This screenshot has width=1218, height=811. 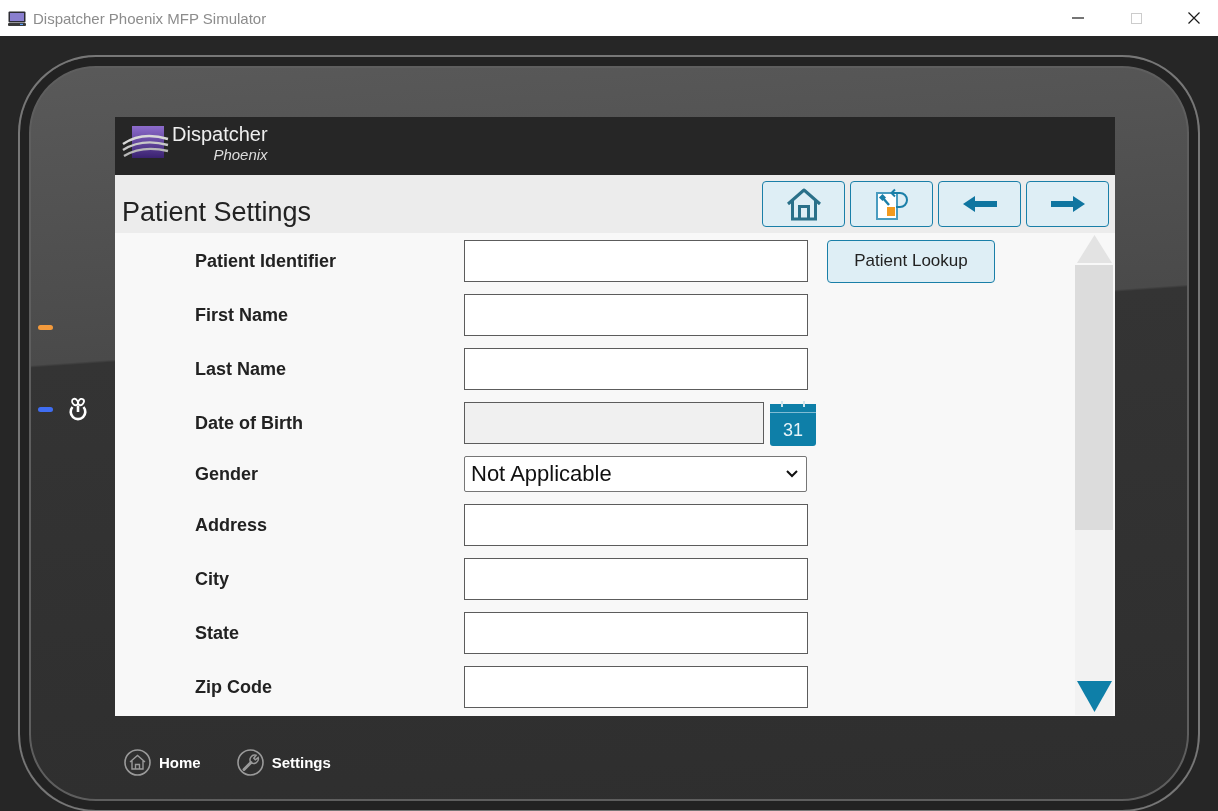 What do you see at coordinates (234, 687) in the screenshot?
I see `field-label: Zip Code` at bounding box center [234, 687].